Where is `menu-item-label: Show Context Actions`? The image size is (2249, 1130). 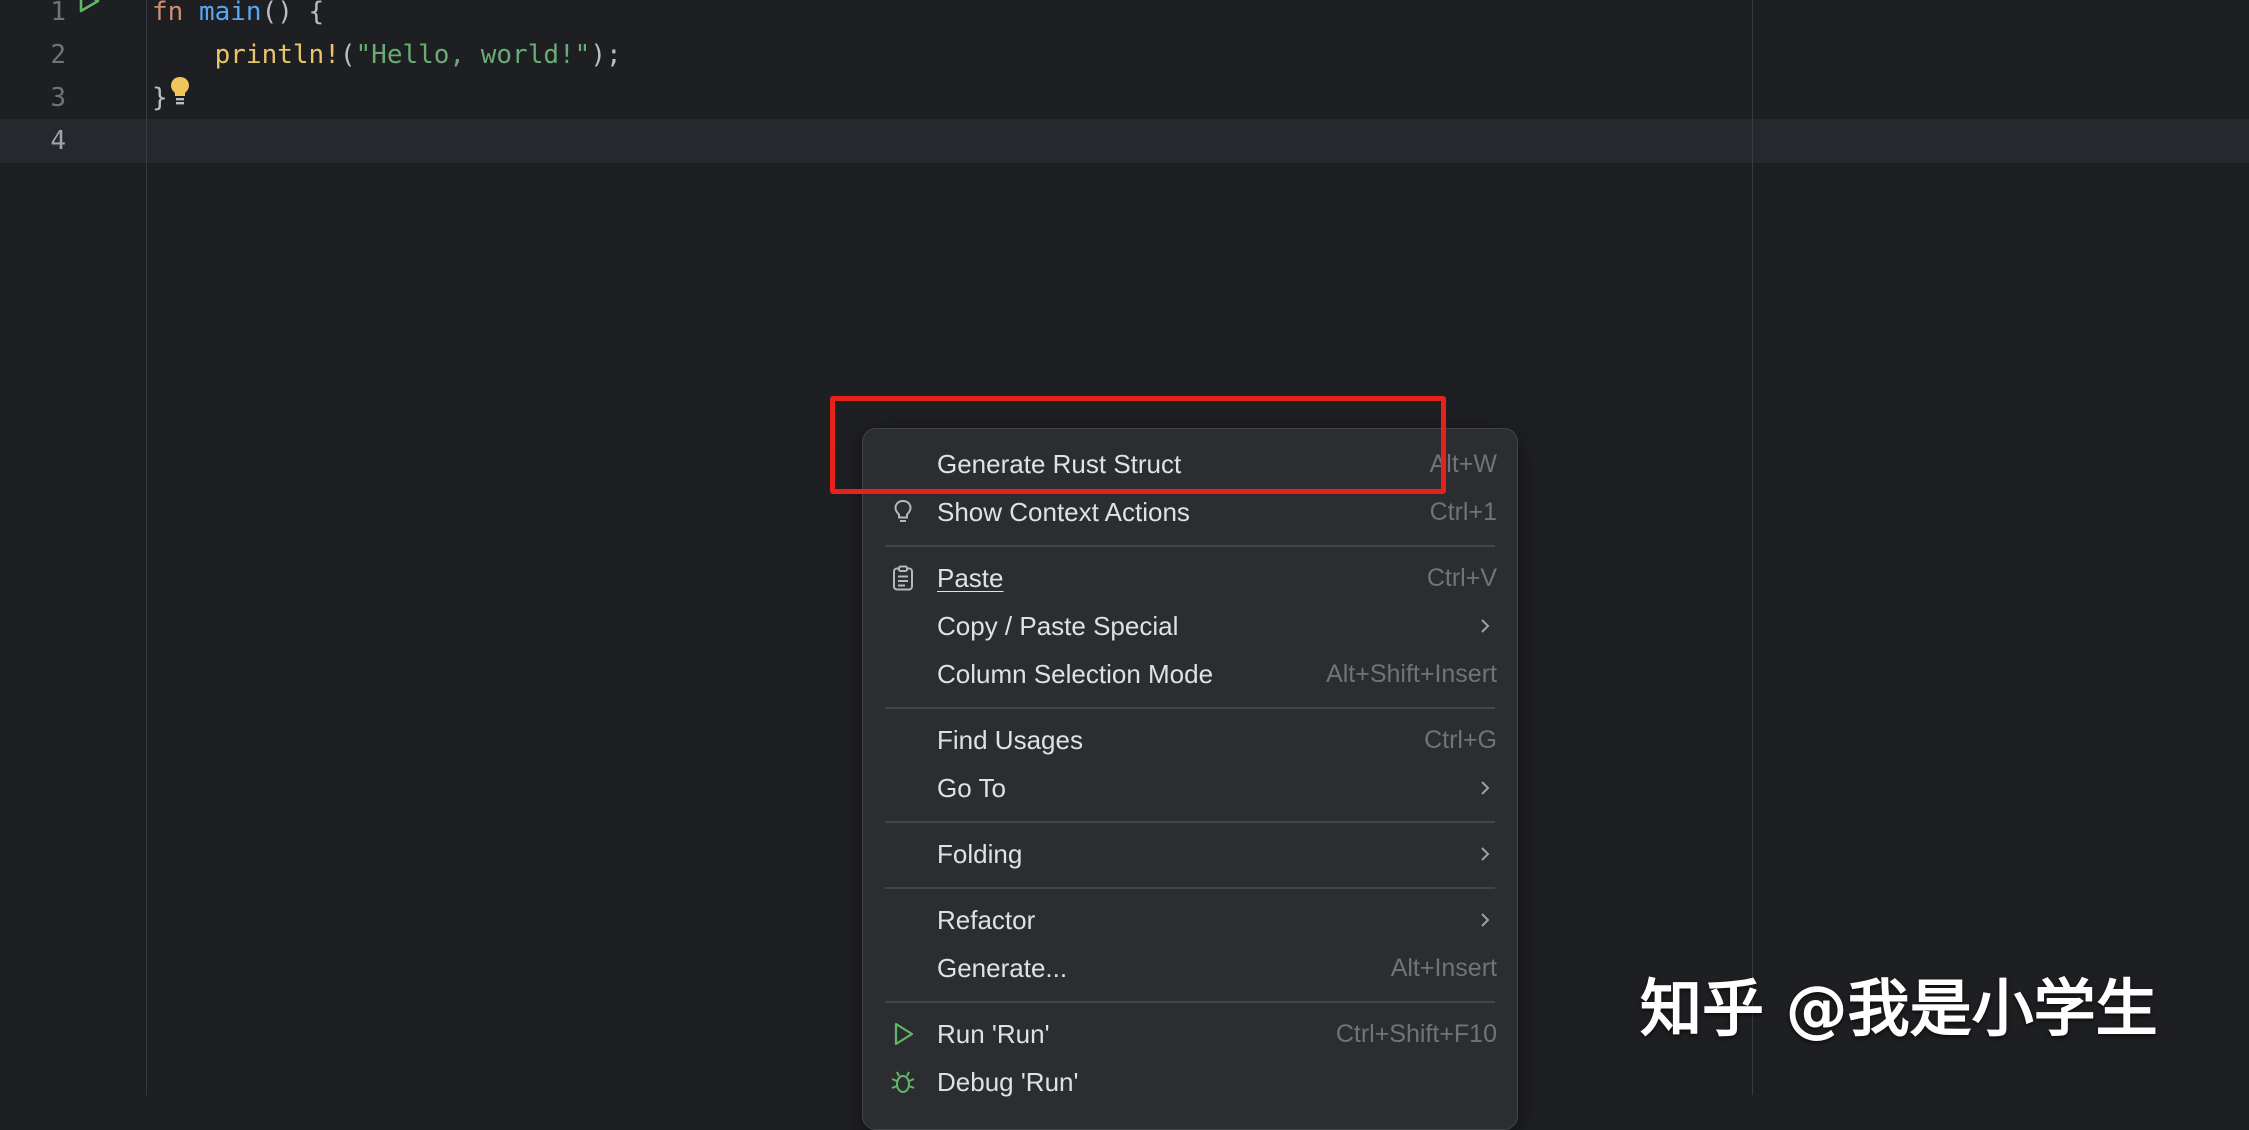
menu-item-label: Show Context Actions is located at coordinates (1063, 512).